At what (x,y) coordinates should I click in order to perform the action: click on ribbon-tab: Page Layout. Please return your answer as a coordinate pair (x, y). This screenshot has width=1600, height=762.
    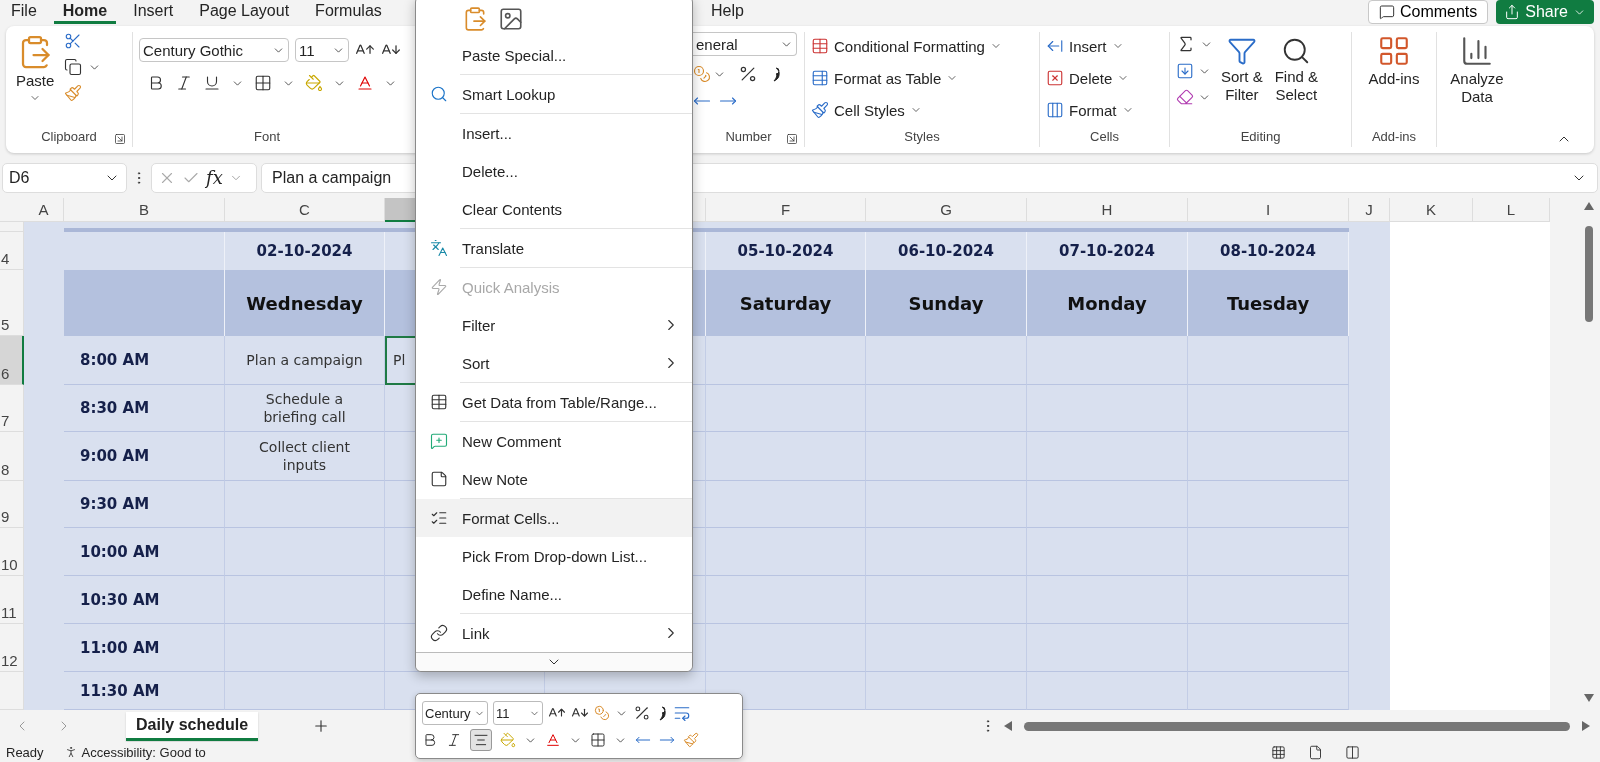
    Looking at the image, I should click on (244, 12).